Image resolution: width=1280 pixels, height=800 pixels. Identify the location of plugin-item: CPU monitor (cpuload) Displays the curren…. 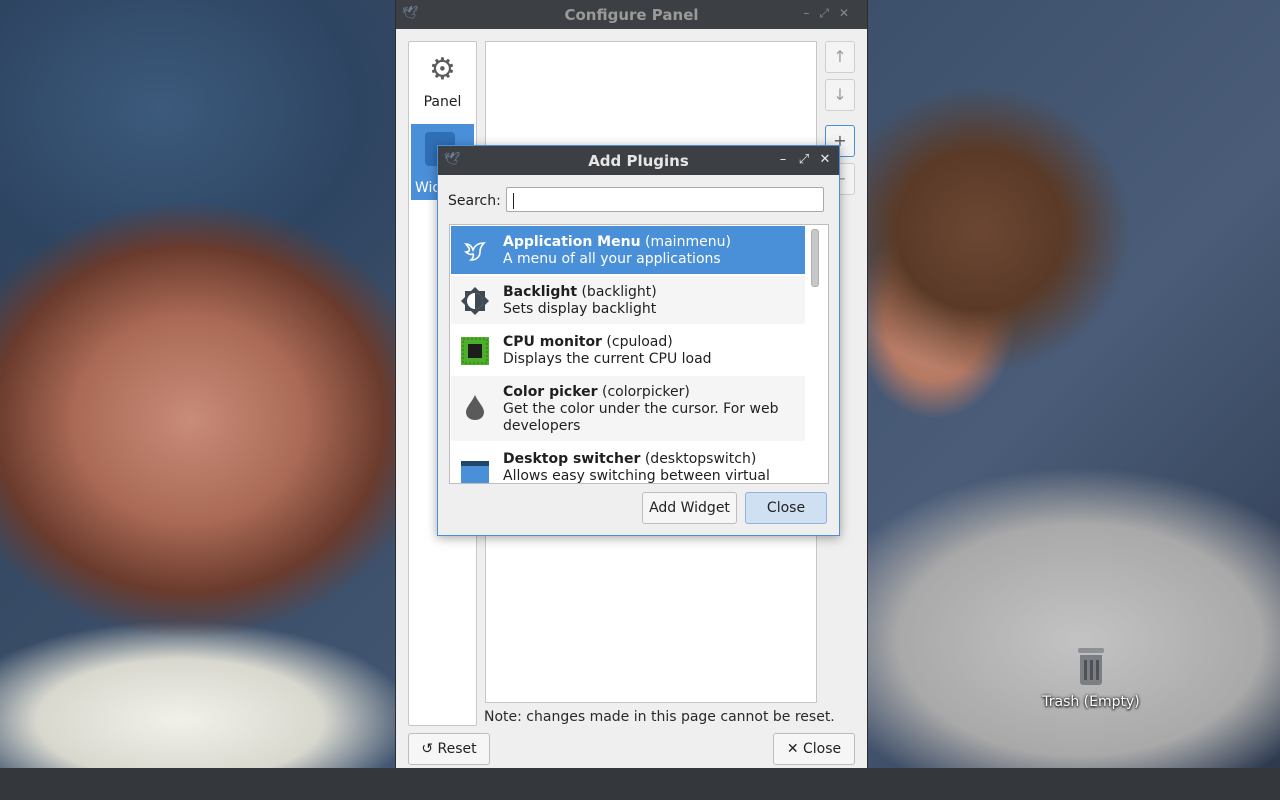
(628, 350).